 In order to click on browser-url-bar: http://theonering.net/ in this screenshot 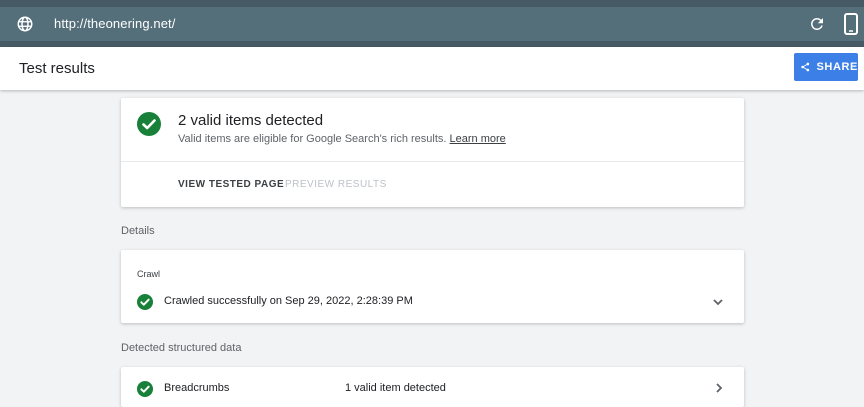, I will do `click(432, 23)`.